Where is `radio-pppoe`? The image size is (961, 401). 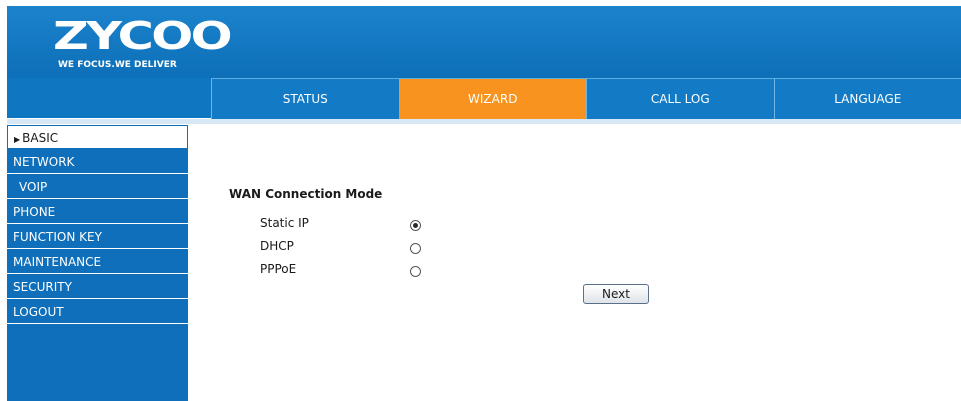 radio-pppoe is located at coordinates (415, 271).